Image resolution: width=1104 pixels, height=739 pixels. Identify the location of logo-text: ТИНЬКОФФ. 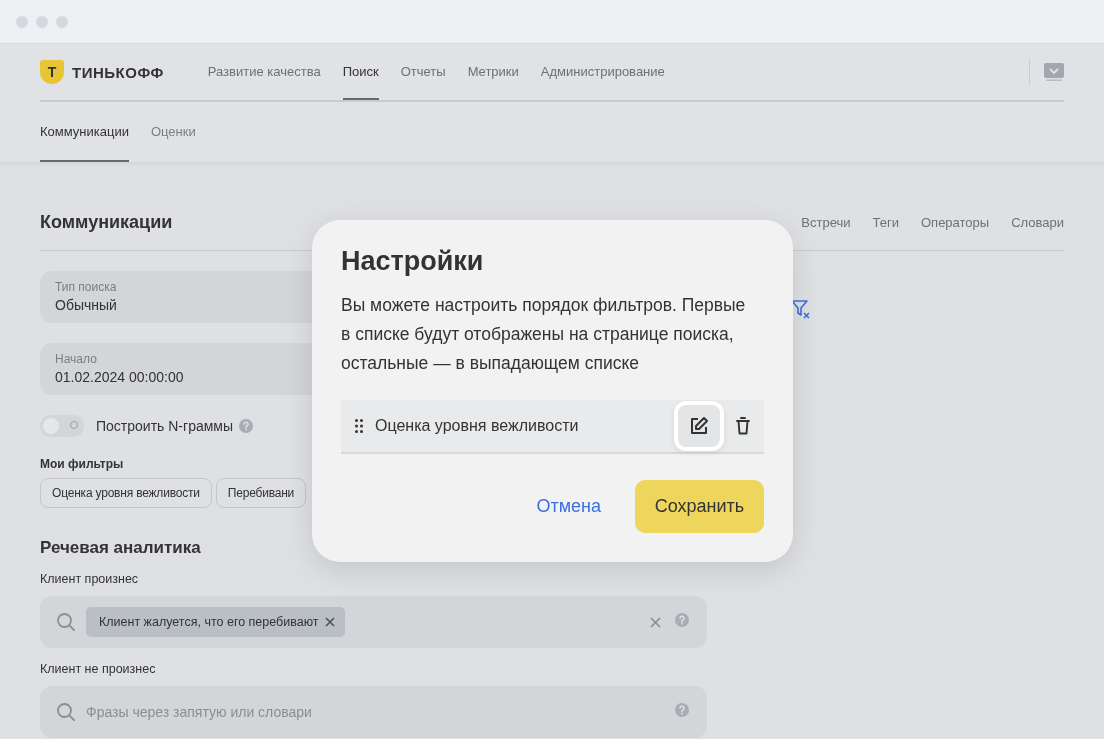
(118, 72).